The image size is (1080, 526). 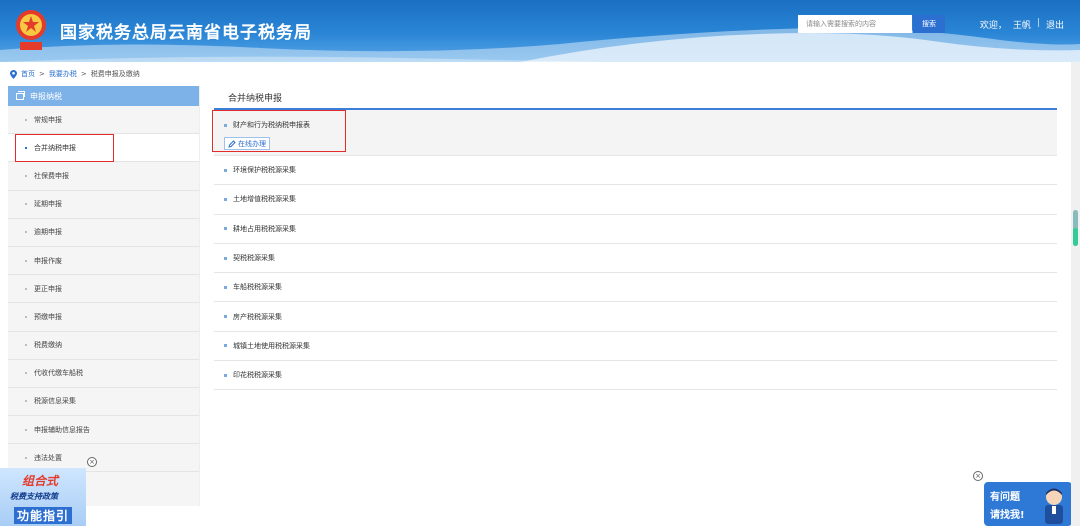 I want to click on list-item-label: 契税税源采集, so click(x=254, y=258).